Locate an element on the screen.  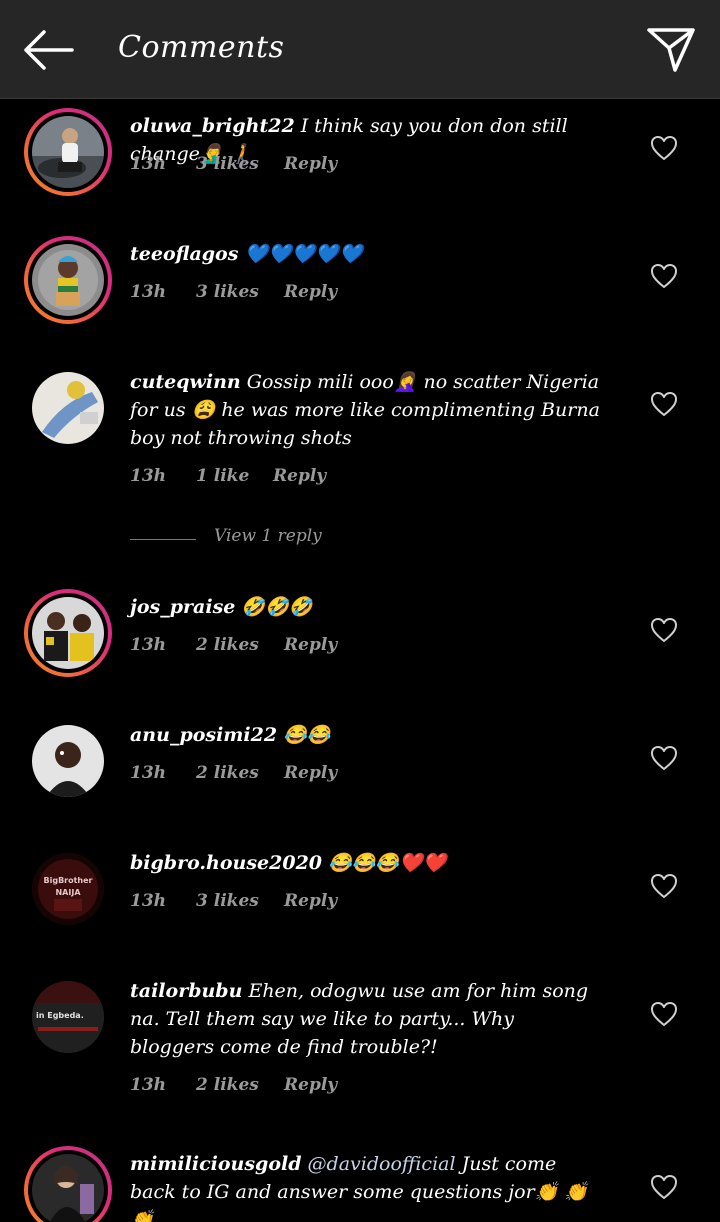
comment-username: jos_praise is located at coordinates (182, 607).